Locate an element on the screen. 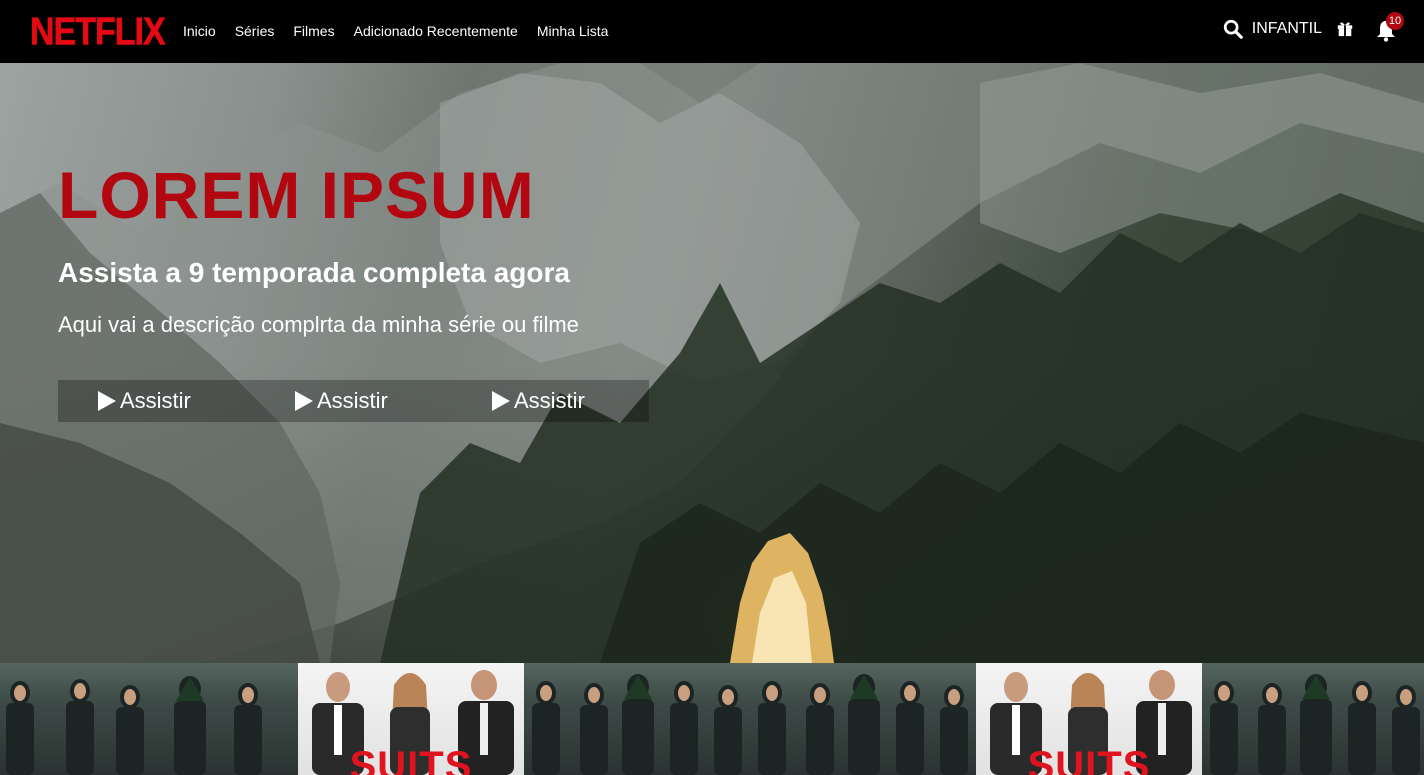  title-row: SUITS SUITS is located at coordinates (712, 719).